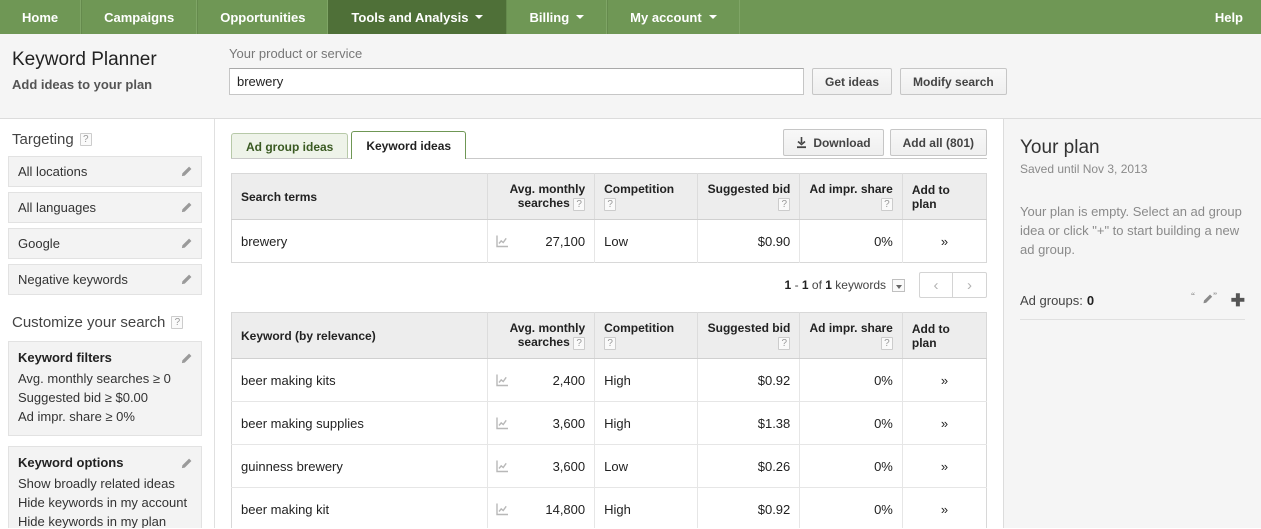  What do you see at coordinates (851, 189) in the screenshot?
I see `column-label: Ad impr. share` at bounding box center [851, 189].